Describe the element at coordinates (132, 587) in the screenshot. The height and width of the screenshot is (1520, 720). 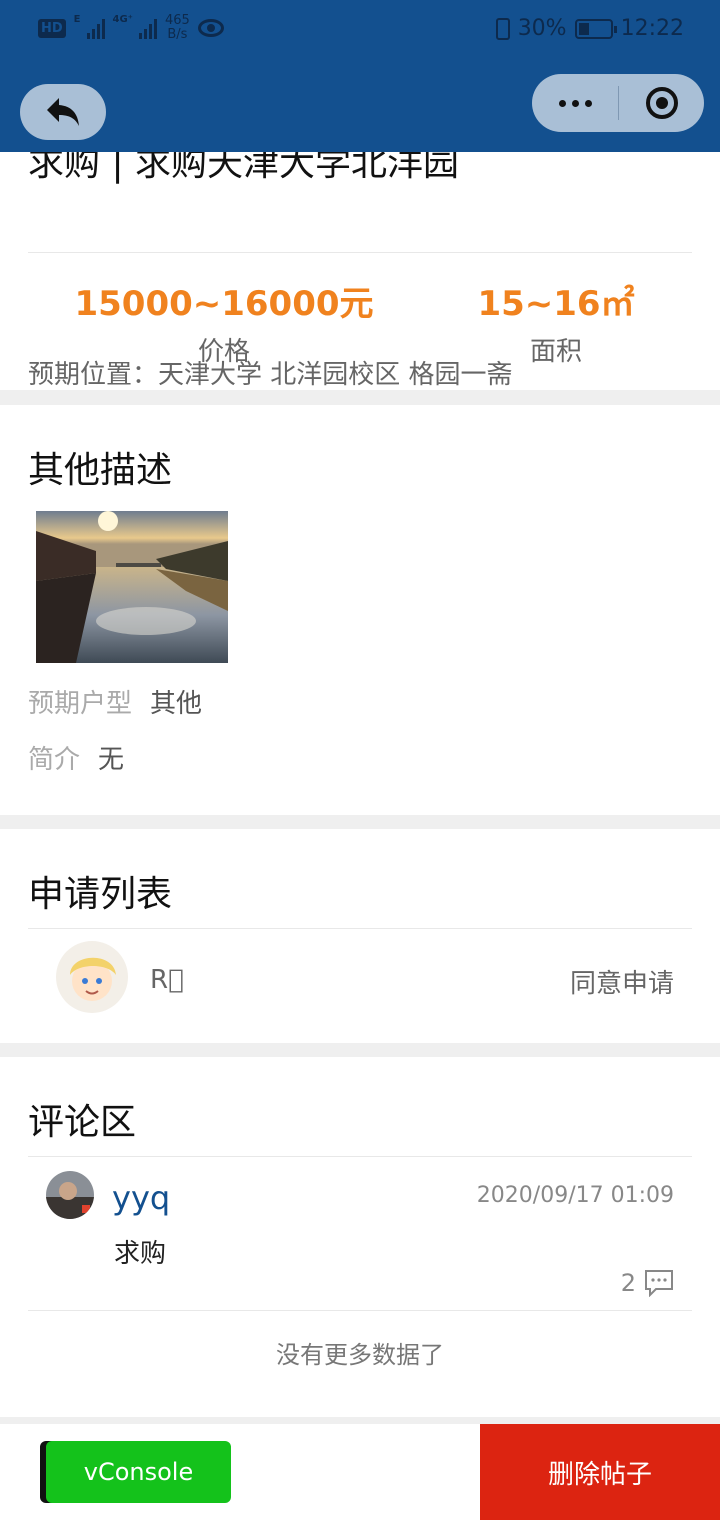
I see `post-photo` at that location.